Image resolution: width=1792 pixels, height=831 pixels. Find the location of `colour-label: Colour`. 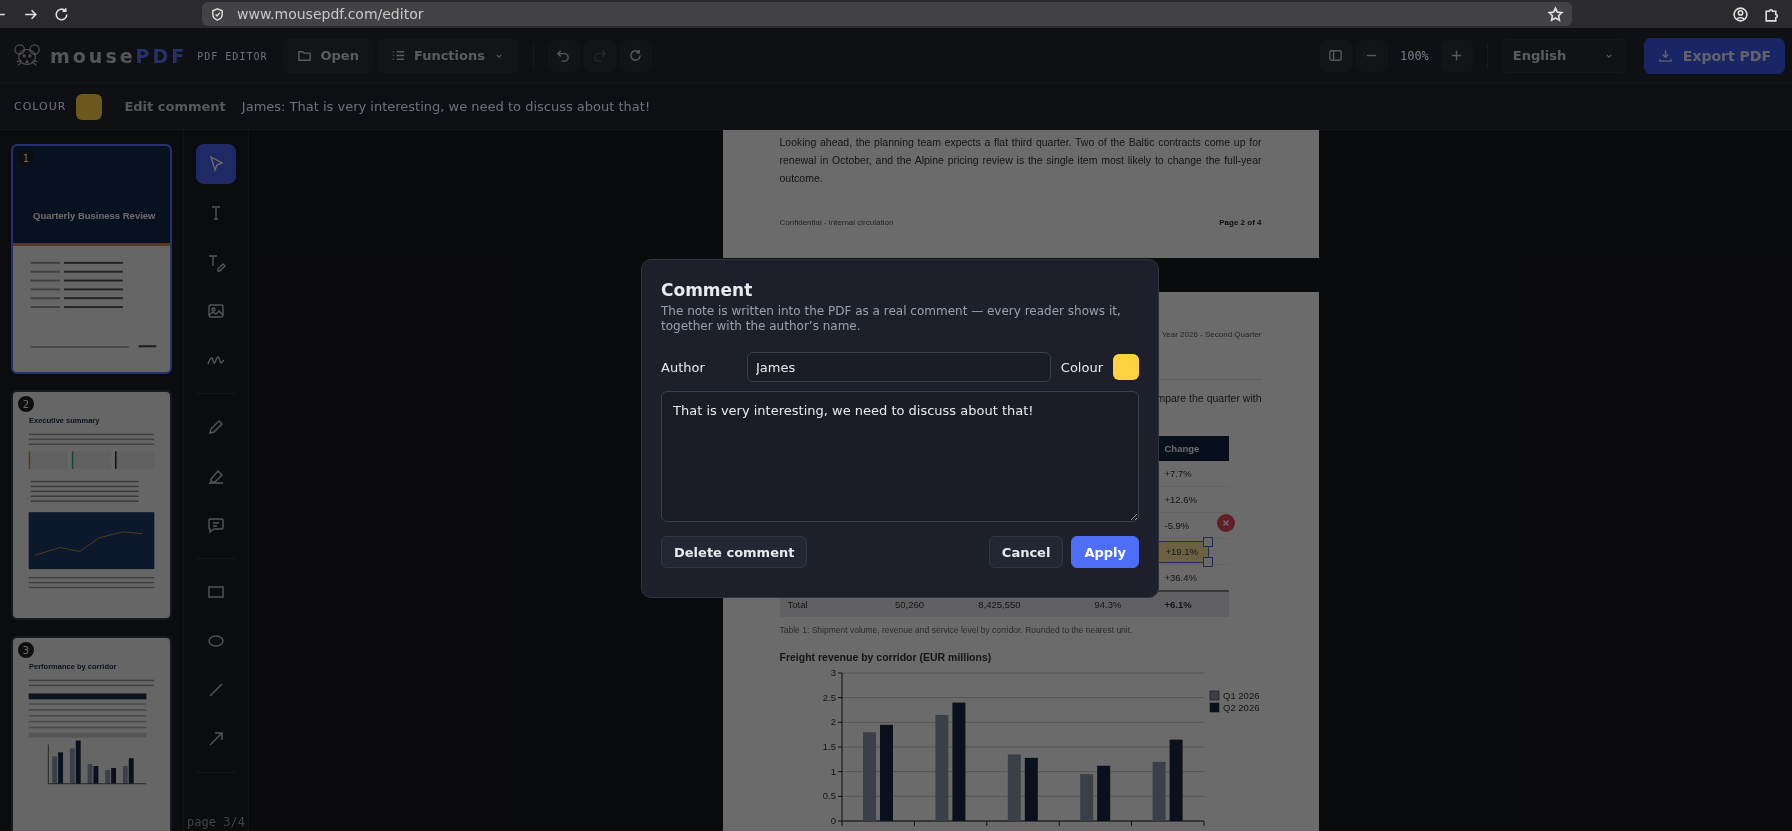

colour-label: Colour is located at coordinates (1081, 367).